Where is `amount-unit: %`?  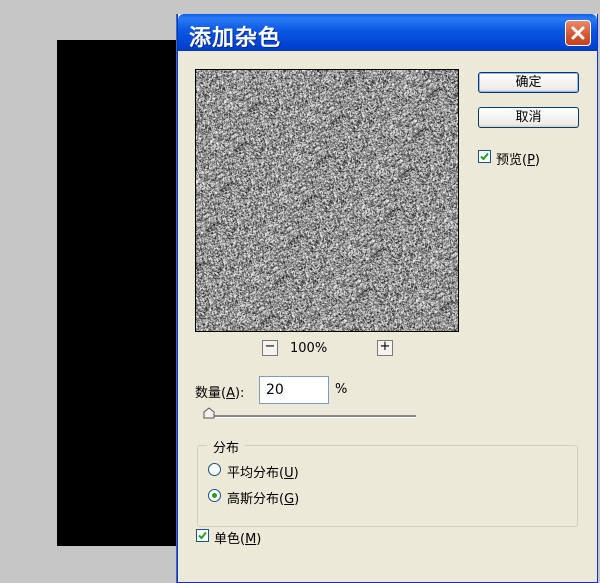 amount-unit: % is located at coordinates (341, 389).